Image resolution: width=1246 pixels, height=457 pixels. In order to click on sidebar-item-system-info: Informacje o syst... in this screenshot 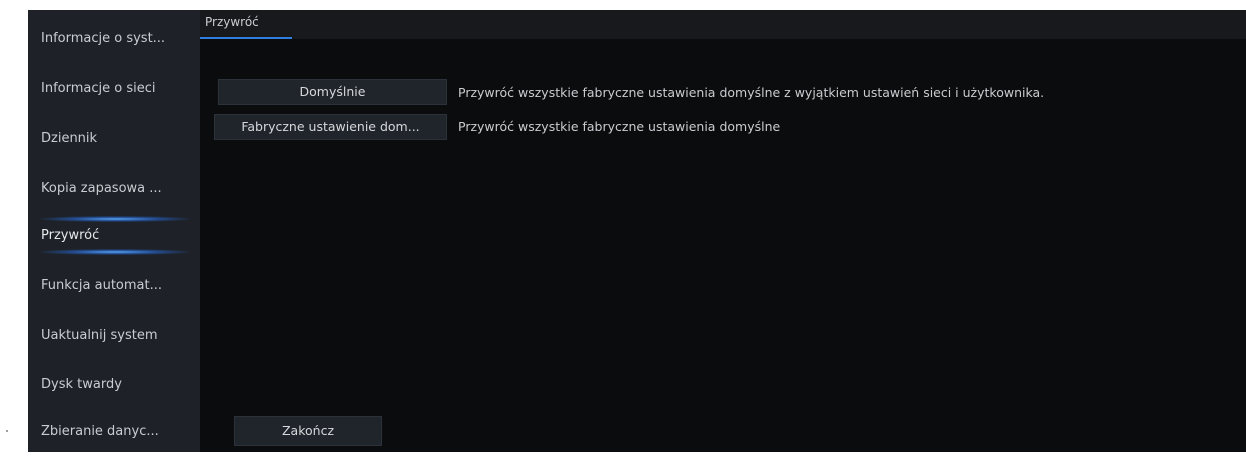, I will do `click(114, 39)`.